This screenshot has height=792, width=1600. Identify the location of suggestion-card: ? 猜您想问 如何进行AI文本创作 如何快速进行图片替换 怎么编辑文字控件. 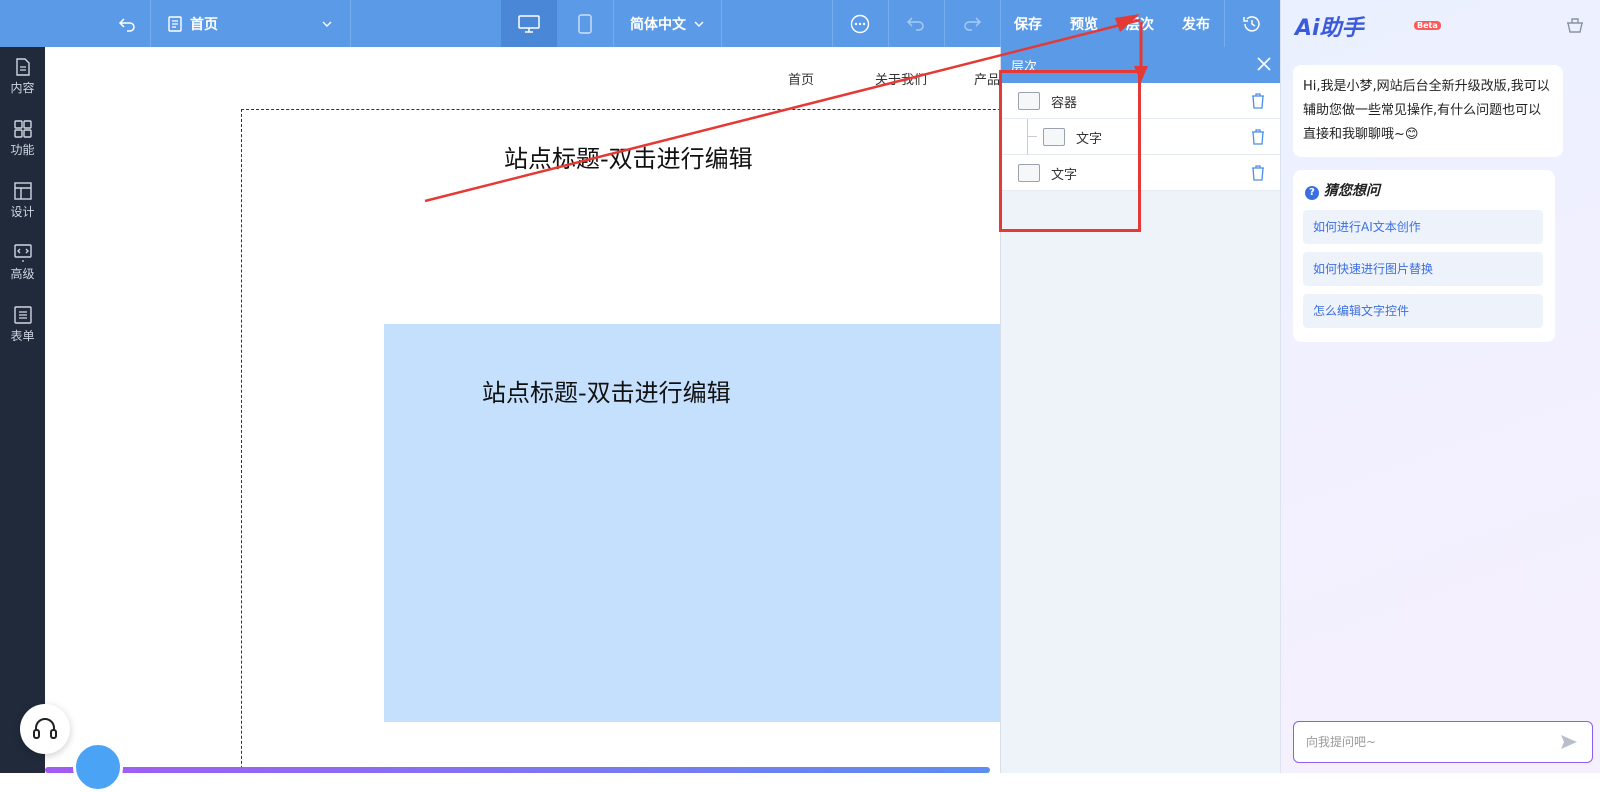
(1424, 256).